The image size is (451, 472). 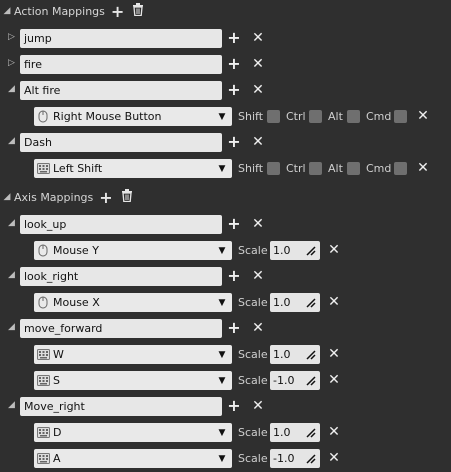 What do you see at coordinates (282, 250) in the screenshot?
I see `scale-value: 1.0` at bounding box center [282, 250].